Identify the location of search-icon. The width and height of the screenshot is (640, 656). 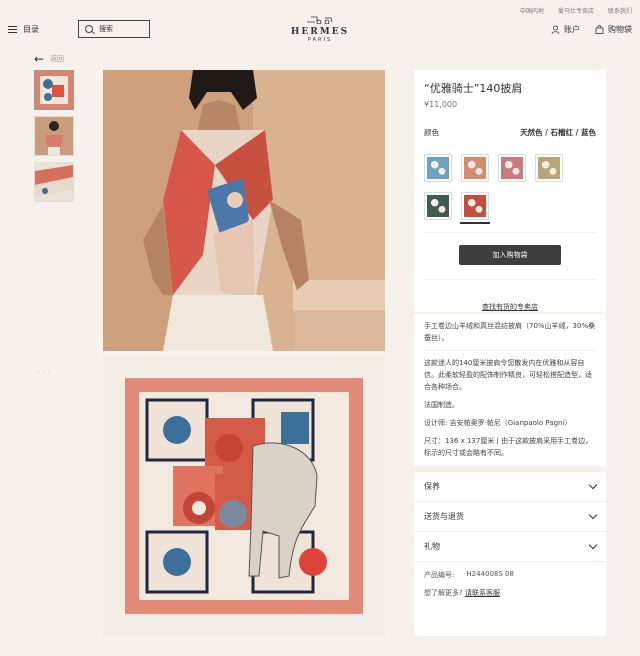
(89, 29).